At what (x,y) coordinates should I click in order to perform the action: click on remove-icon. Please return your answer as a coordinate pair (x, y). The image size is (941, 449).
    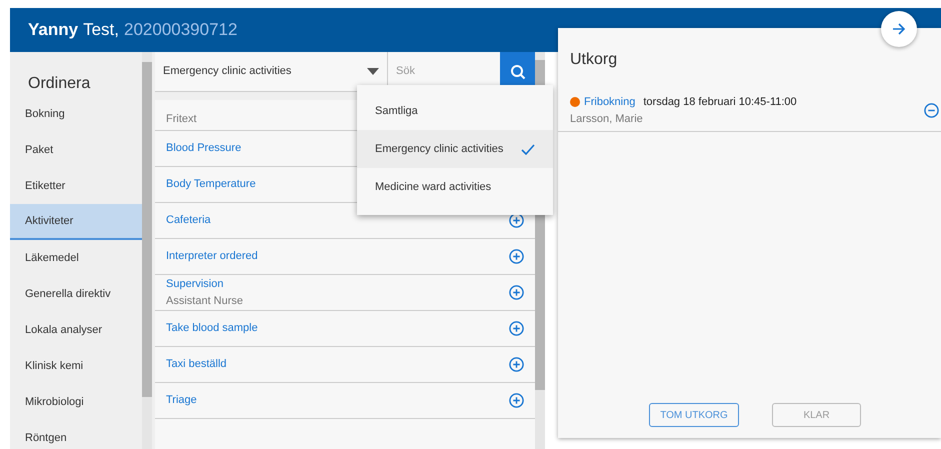
    Looking at the image, I should click on (931, 110).